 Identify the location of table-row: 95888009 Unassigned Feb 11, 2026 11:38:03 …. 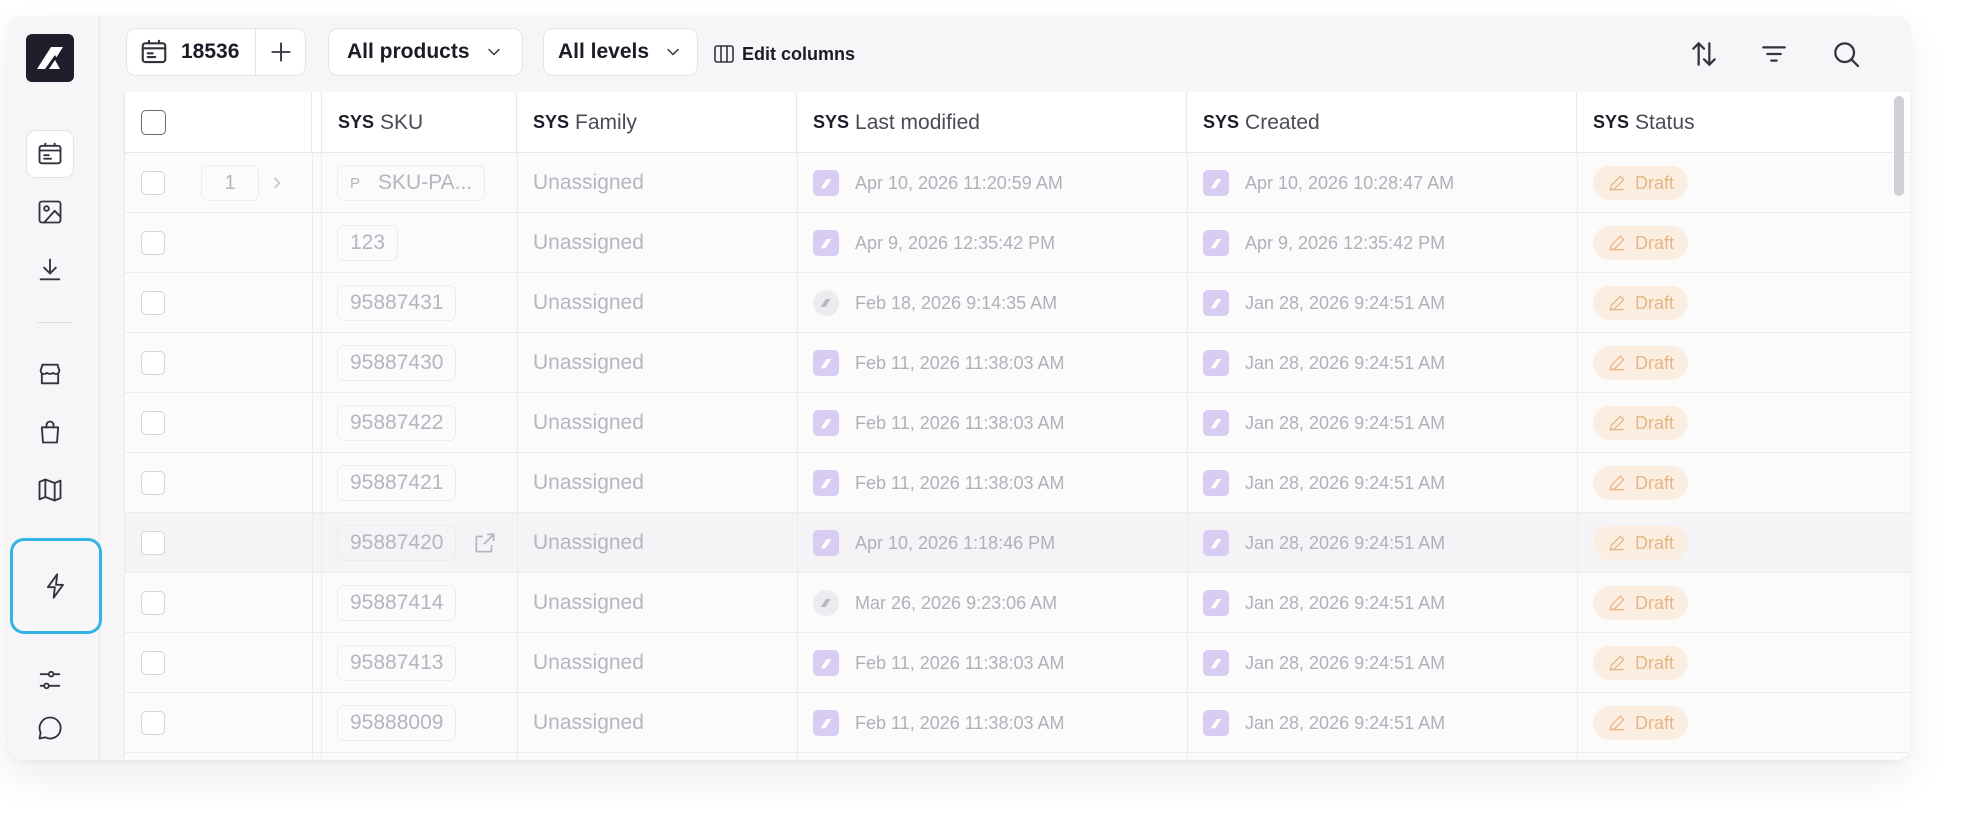
(1017, 723).